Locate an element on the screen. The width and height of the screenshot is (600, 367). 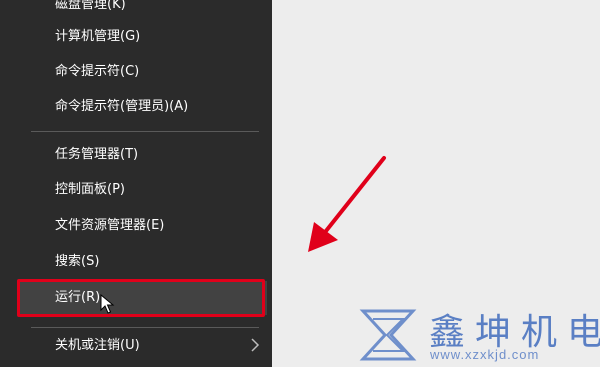
watermark: 鑫坤机电 www.xzxkjd.com is located at coordinates (478, 336).